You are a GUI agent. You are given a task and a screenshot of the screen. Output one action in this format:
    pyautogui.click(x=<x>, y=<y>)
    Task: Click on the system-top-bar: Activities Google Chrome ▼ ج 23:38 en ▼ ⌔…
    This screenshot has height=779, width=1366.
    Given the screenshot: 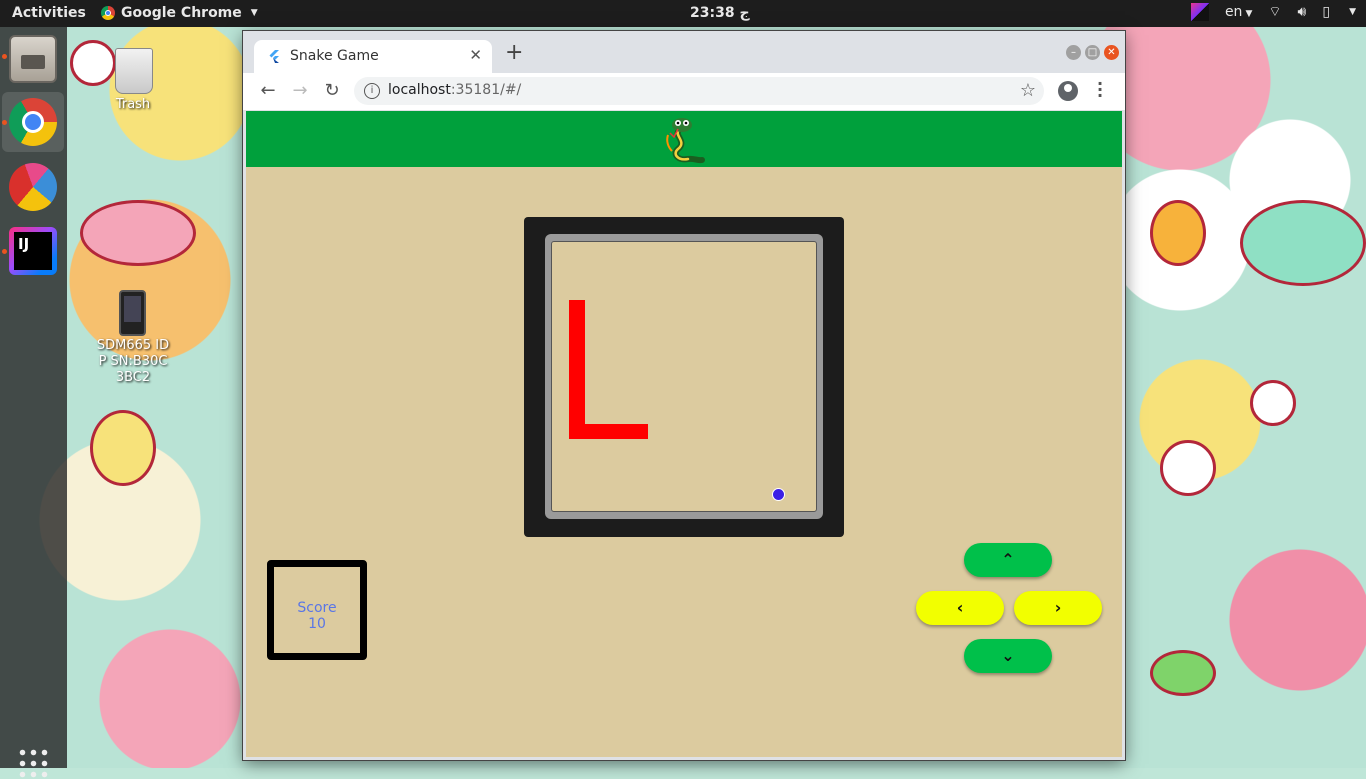 What is the action you would take?
    pyautogui.click(x=683, y=13)
    